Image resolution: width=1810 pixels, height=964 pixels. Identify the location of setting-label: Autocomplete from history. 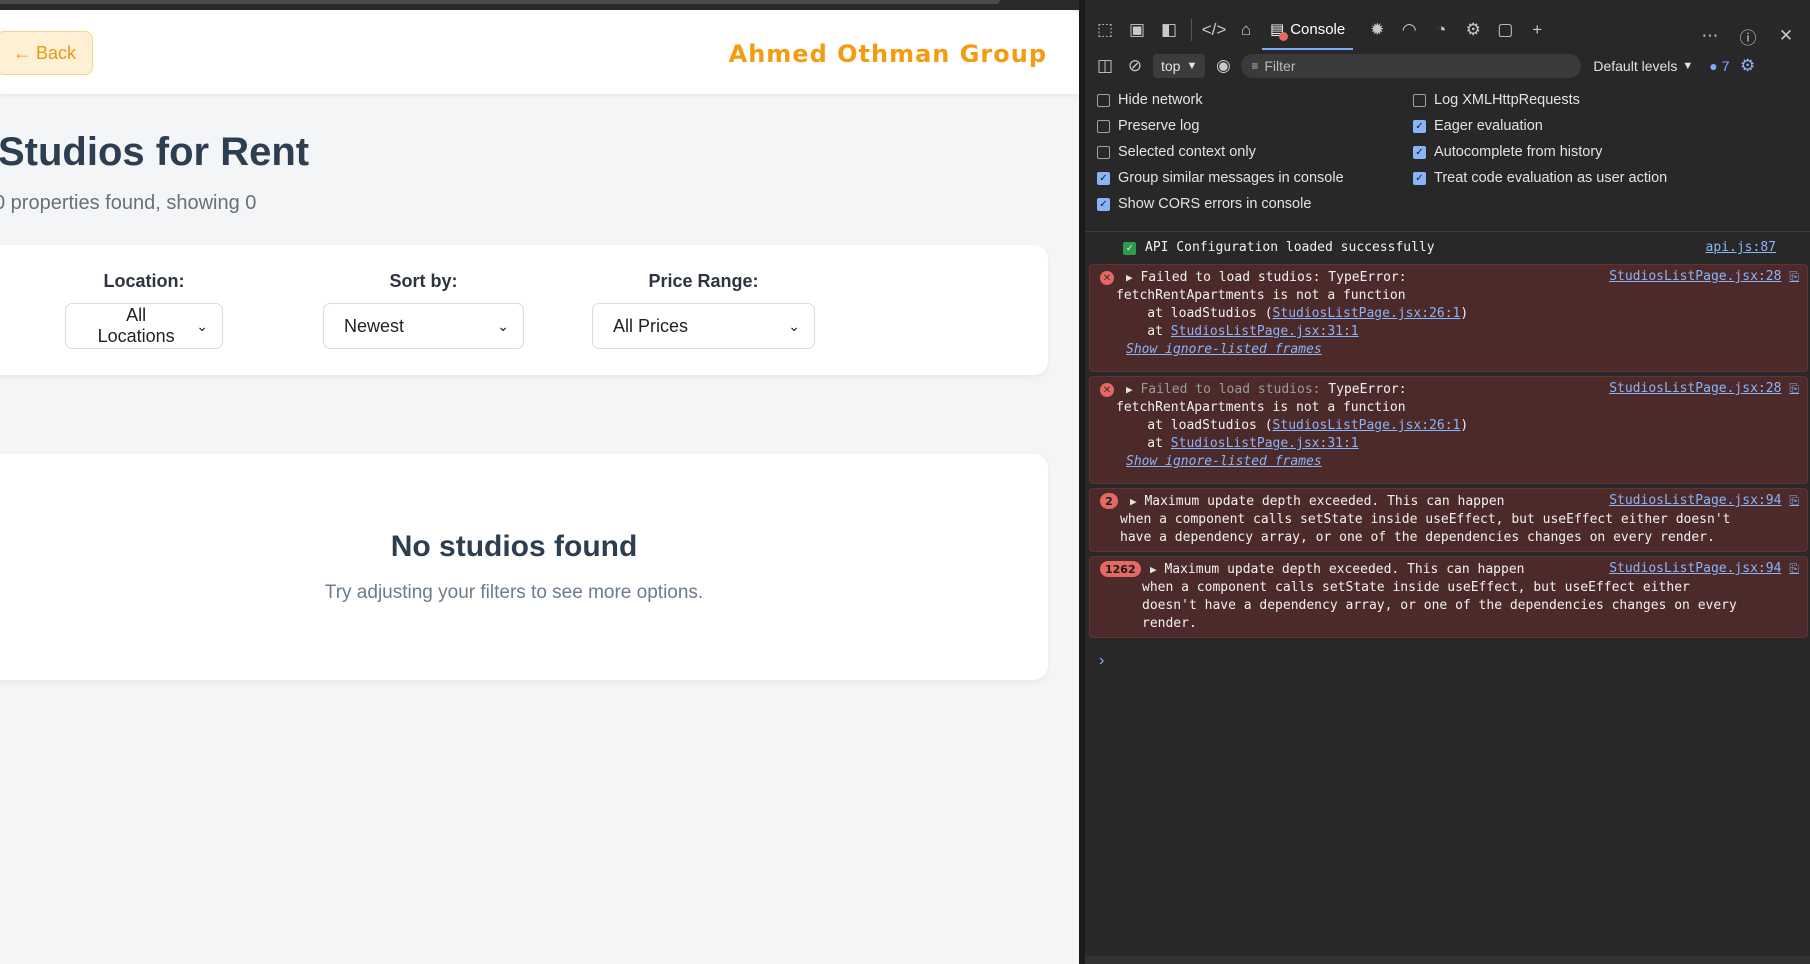
(1518, 152).